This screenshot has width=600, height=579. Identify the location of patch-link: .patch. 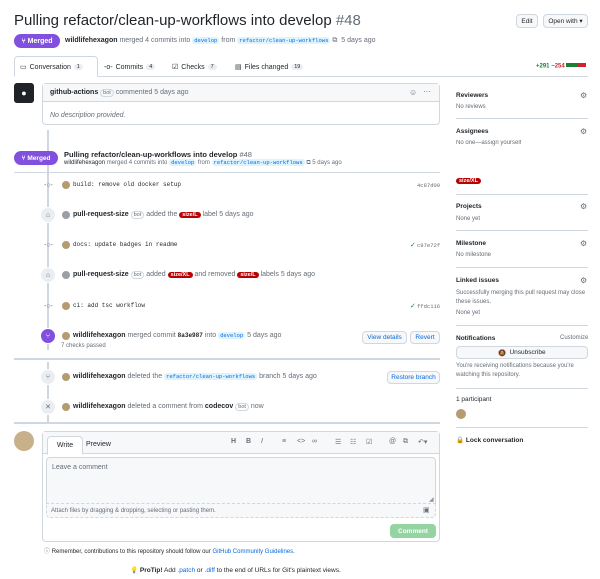
(186, 570).